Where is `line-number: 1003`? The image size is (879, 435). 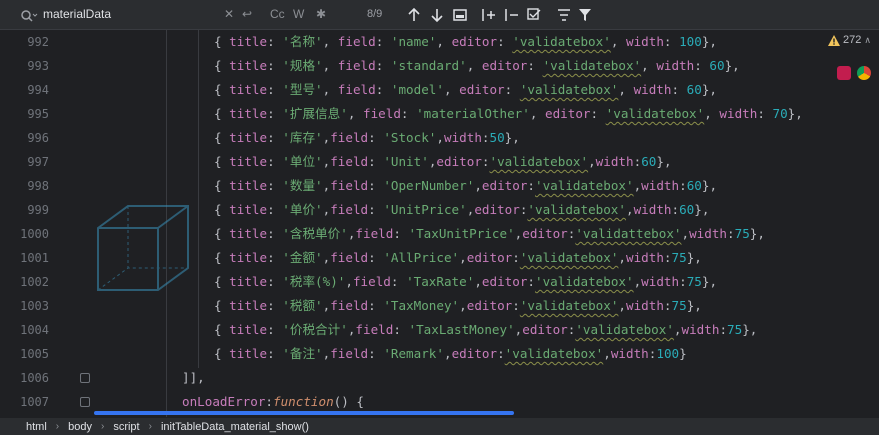
line-number: 1003 is located at coordinates (34, 306).